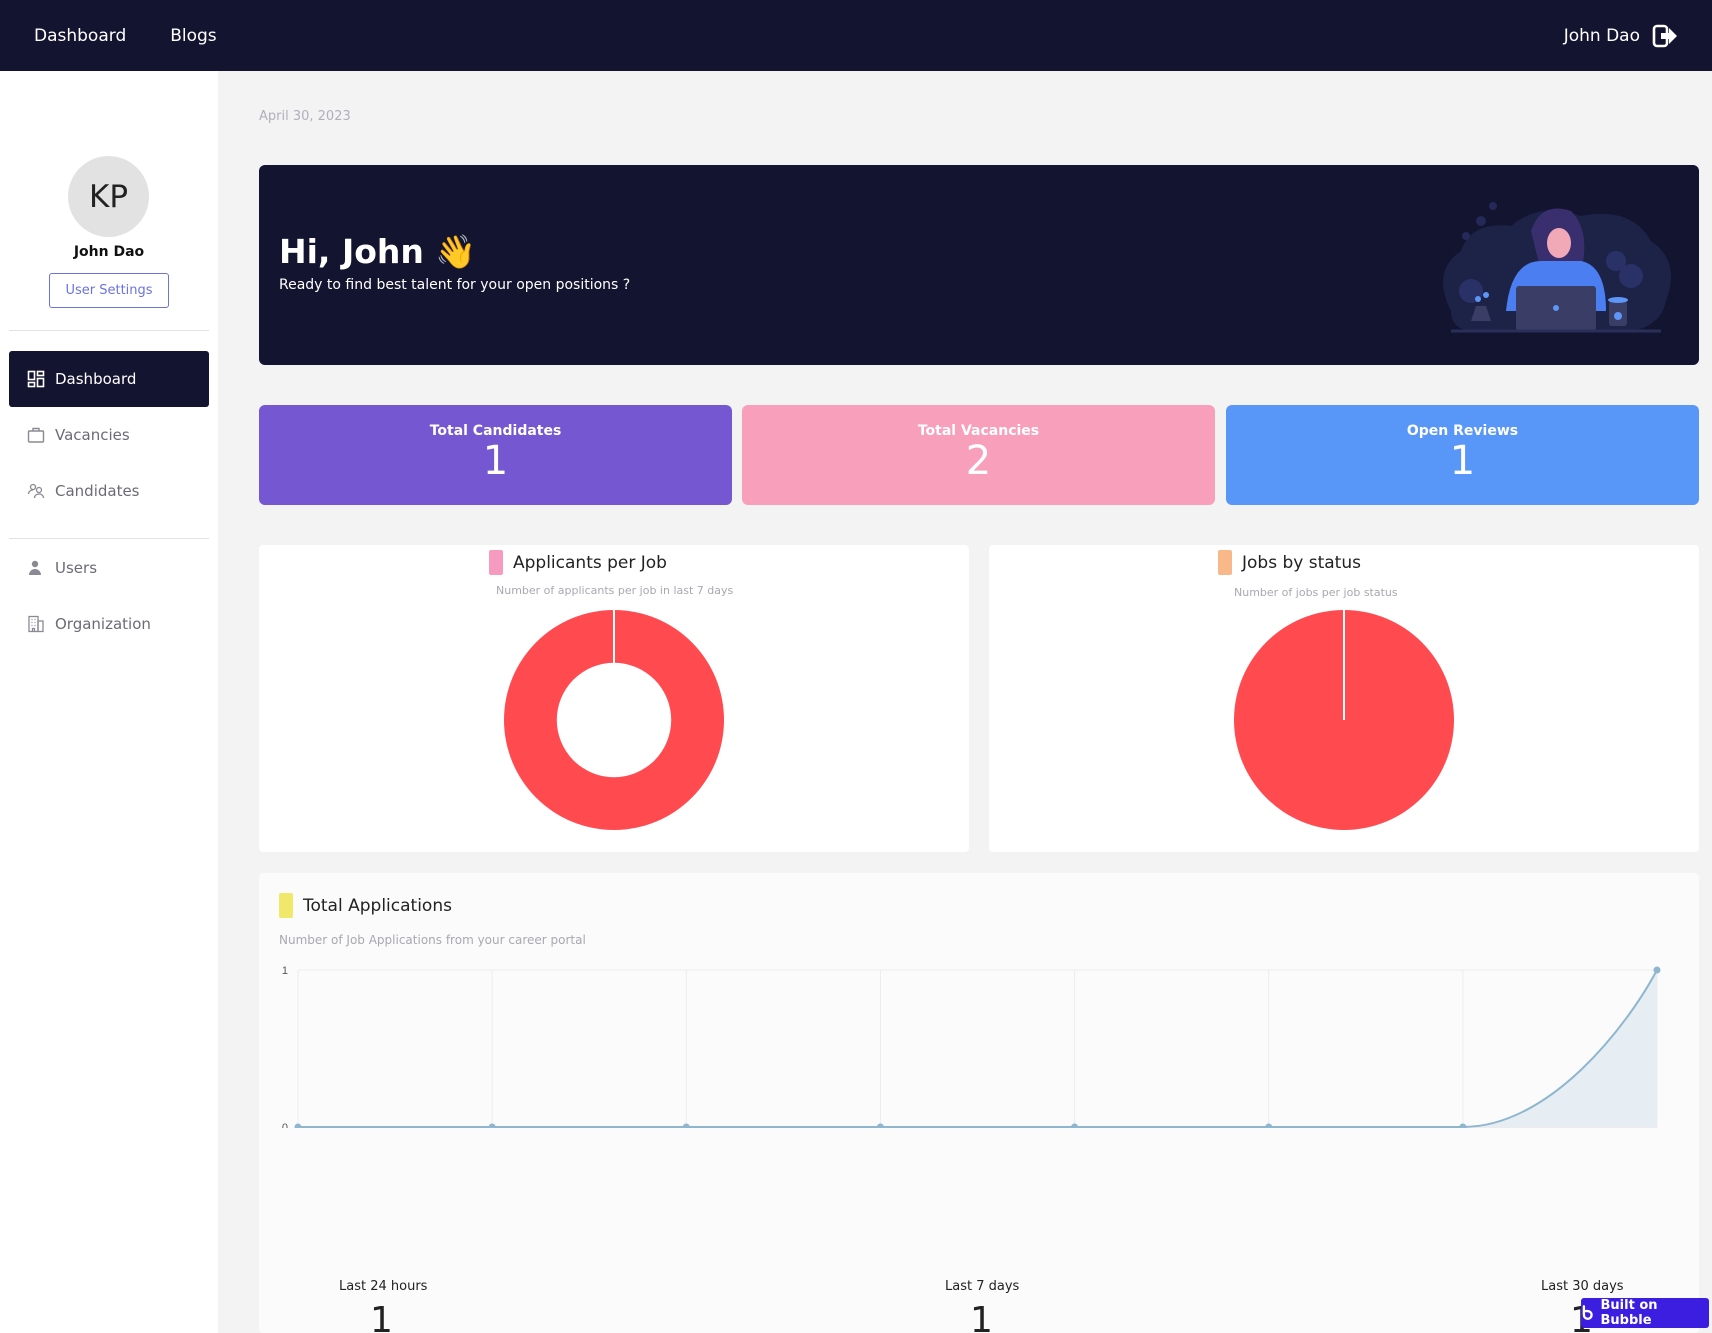  What do you see at coordinates (1557, 267) in the screenshot?
I see `woman-at-laptop-illustration` at bounding box center [1557, 267].